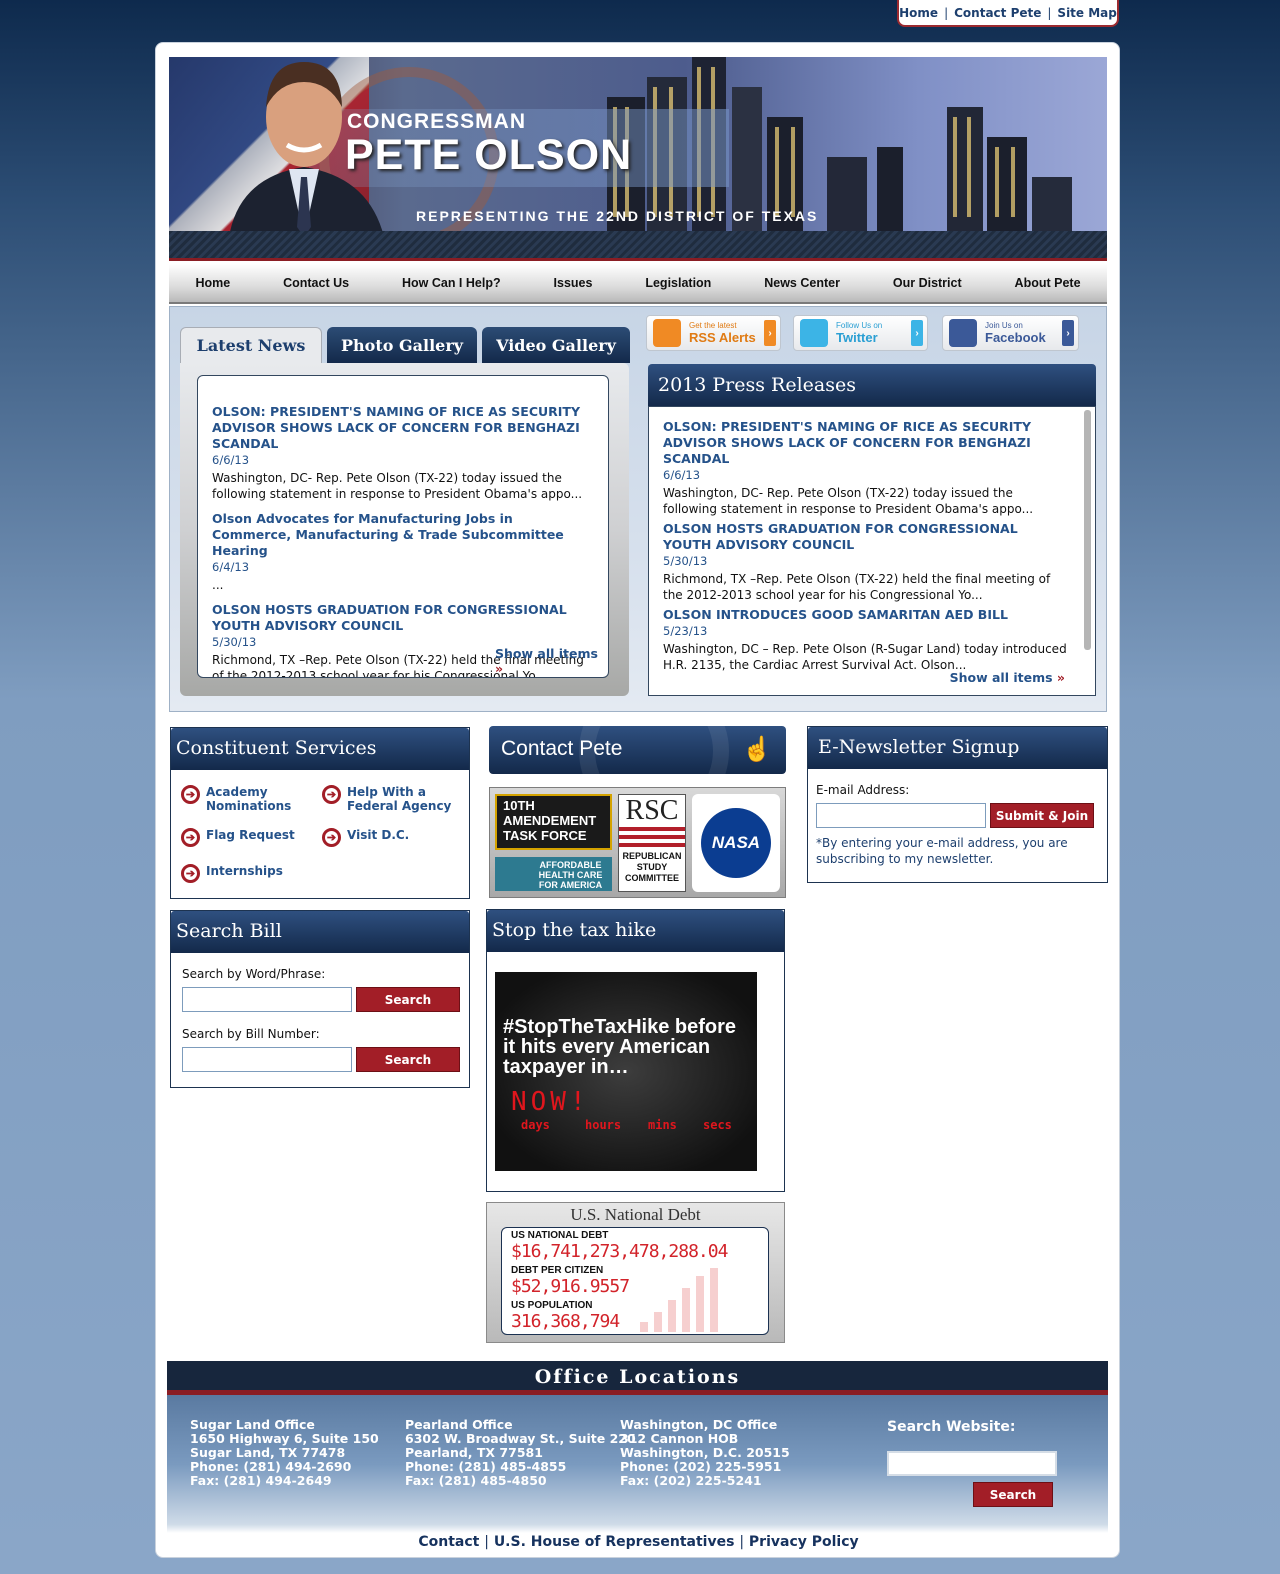 Image resolution: width=1280 pixels, height=1574 pixels. I want to click on nav-how-can-i-help: How Can I Help?, so click(451, 283).